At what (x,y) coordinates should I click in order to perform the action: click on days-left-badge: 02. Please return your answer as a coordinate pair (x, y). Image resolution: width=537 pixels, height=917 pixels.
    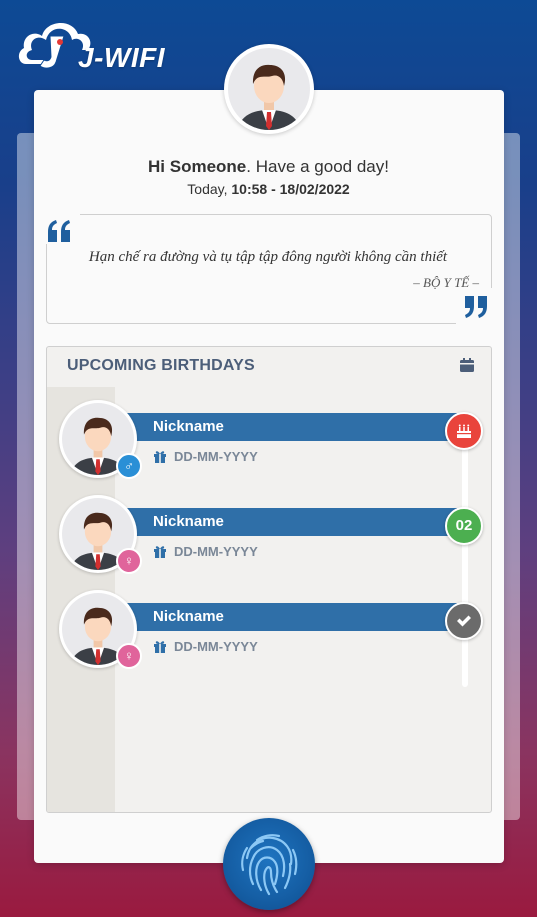
    Looking at the image, I should click on (464, 526).